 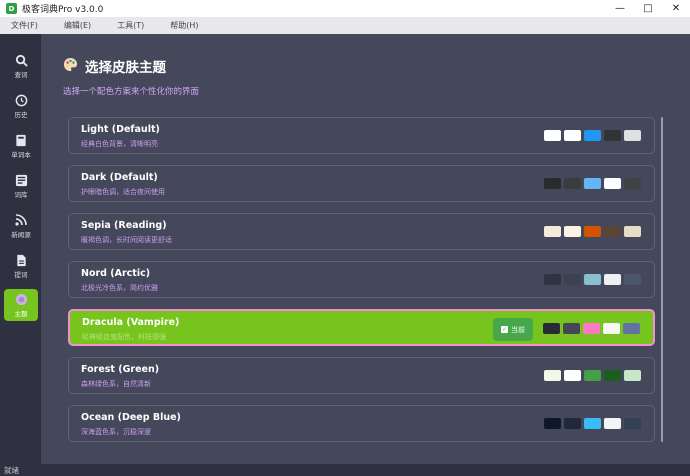 I want to click on scrollbar, so click(x=662, y=279).